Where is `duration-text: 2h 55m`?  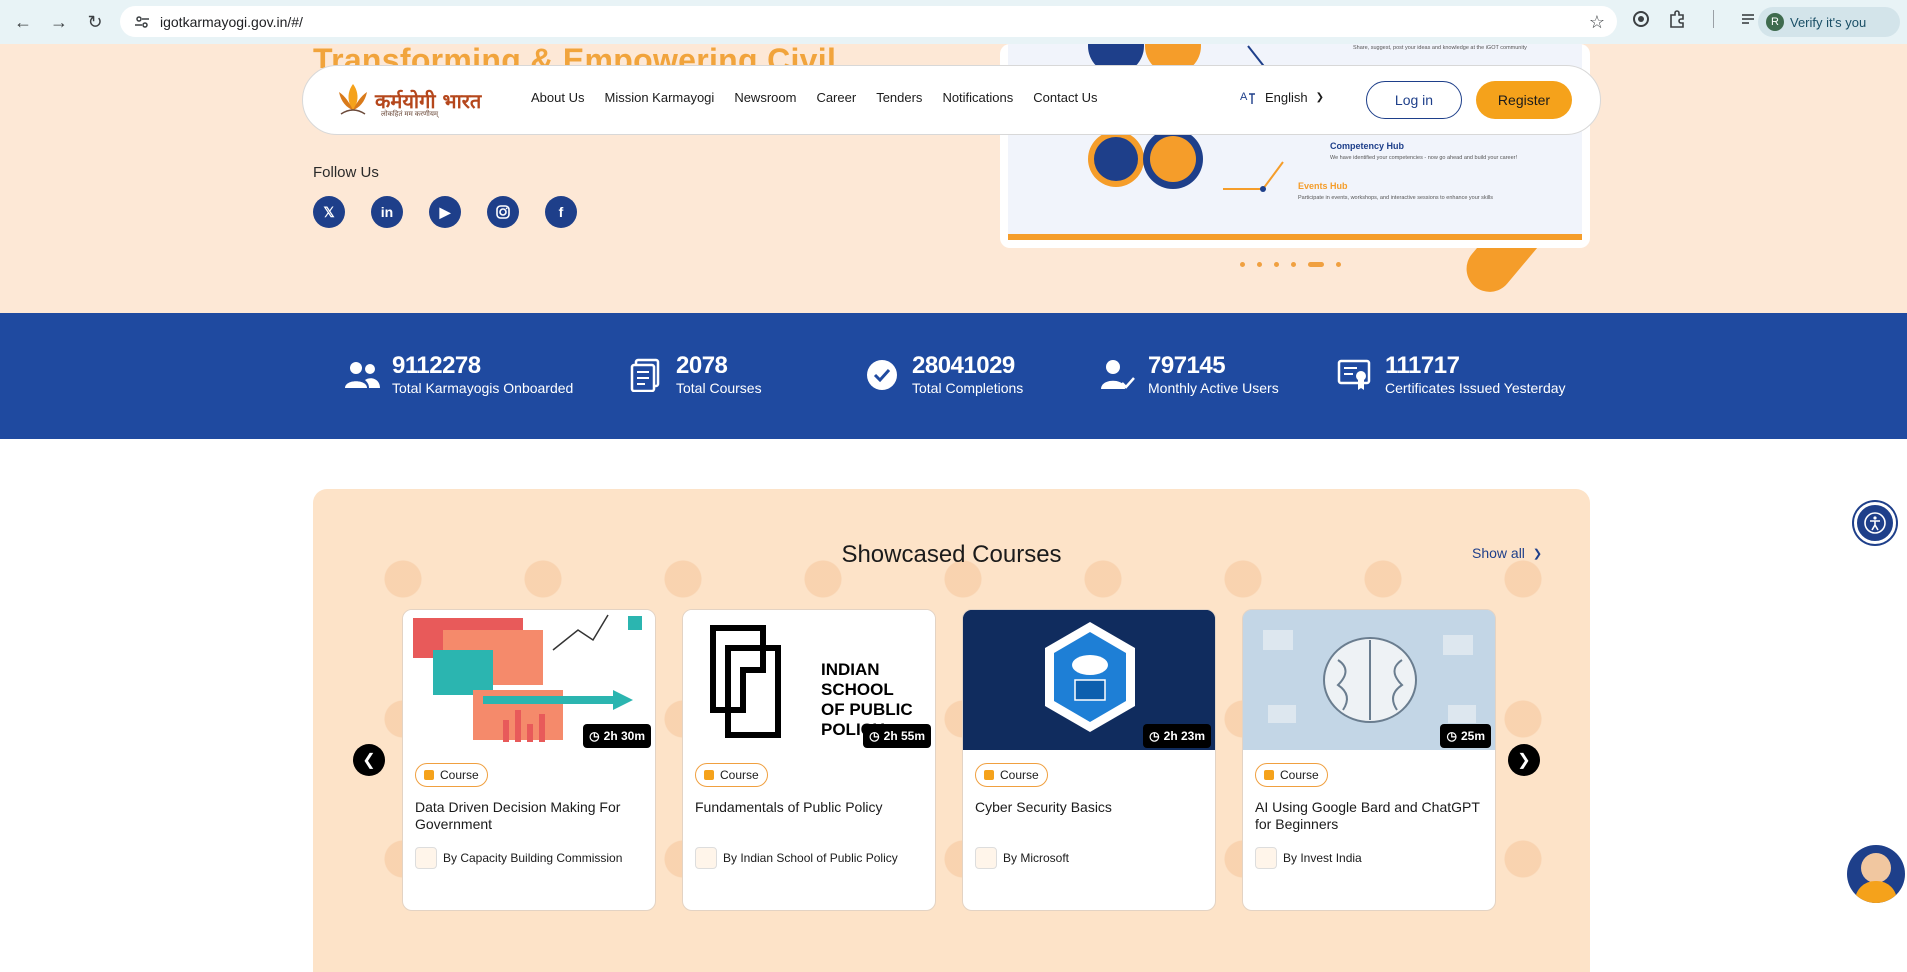
duration-text: 2h 55m is located at coordinates (904, 736).